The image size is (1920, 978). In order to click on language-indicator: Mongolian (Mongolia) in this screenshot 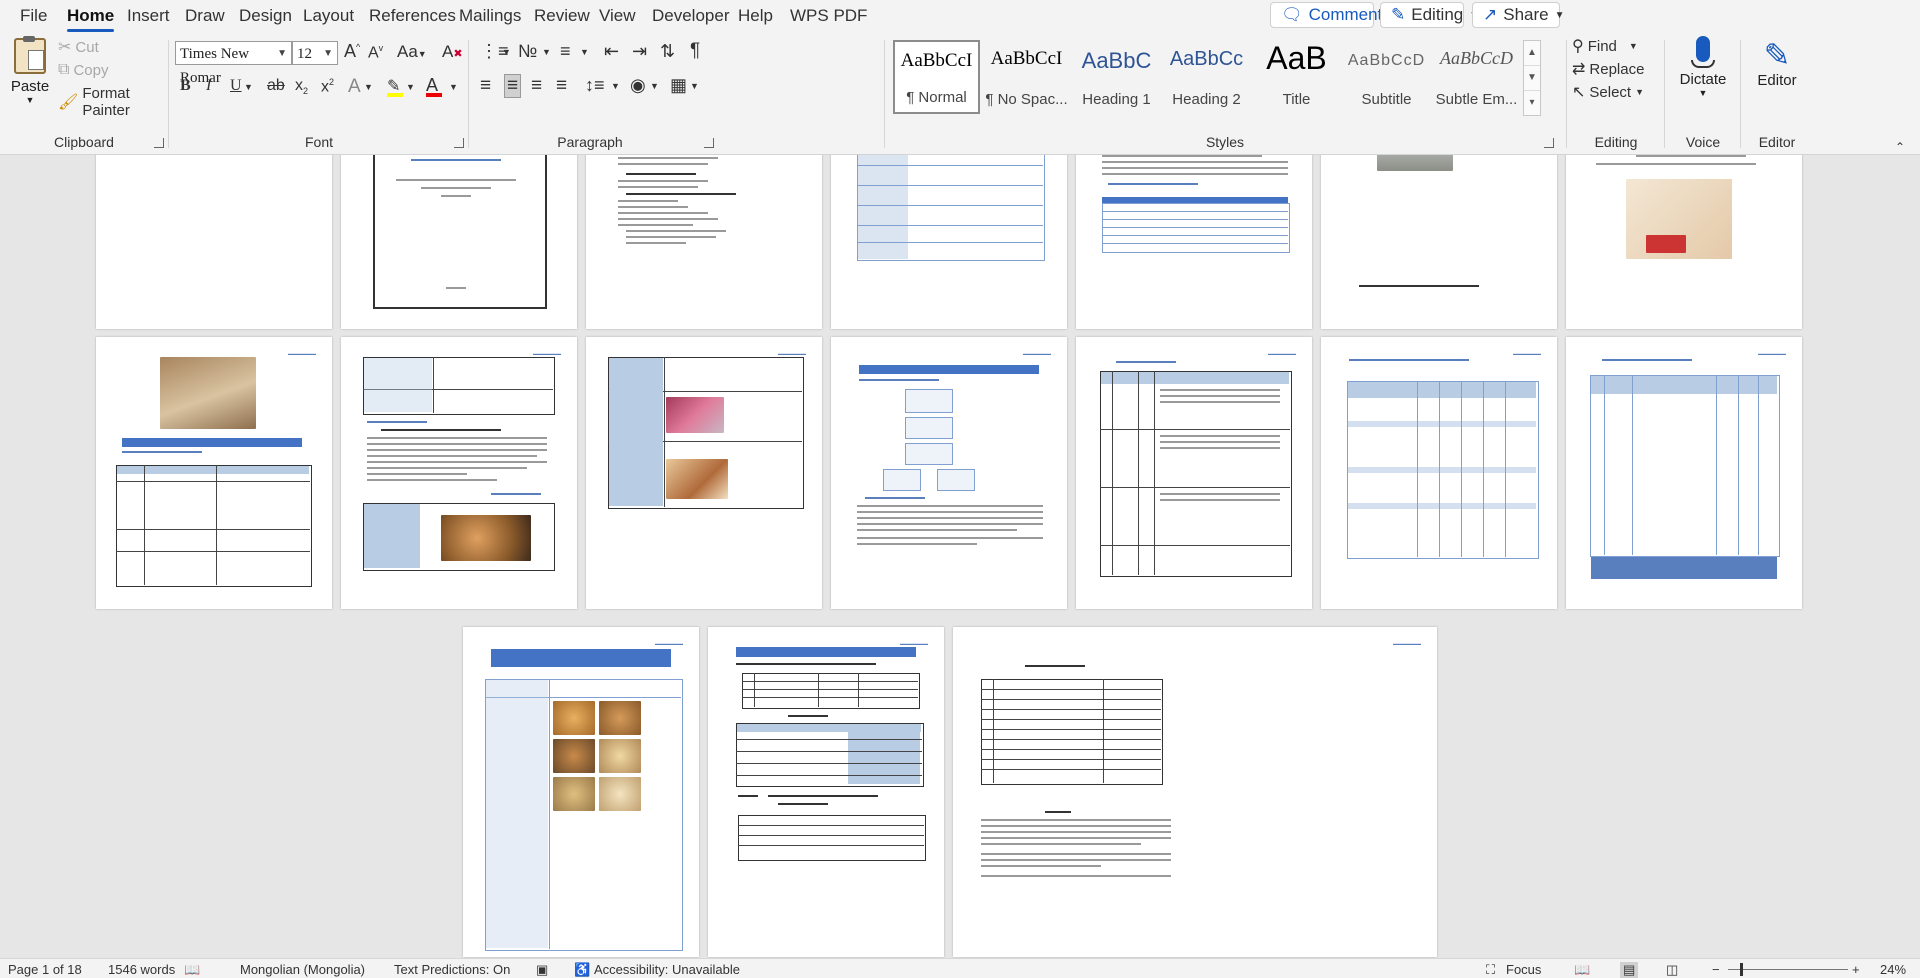, I will do `click(302, 969)`.